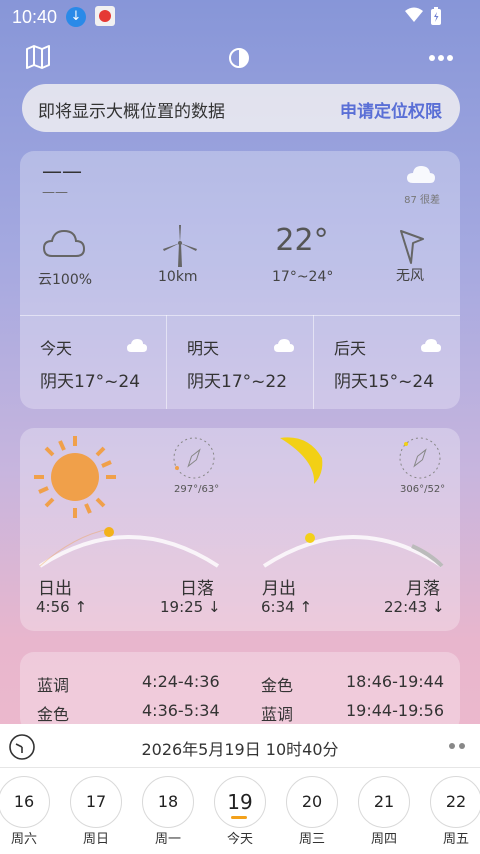  What do you see at coordinates (181, 710) in the screenshot?
I see `hour-time: 4:36-5:34` at bounding box center [181, 710].